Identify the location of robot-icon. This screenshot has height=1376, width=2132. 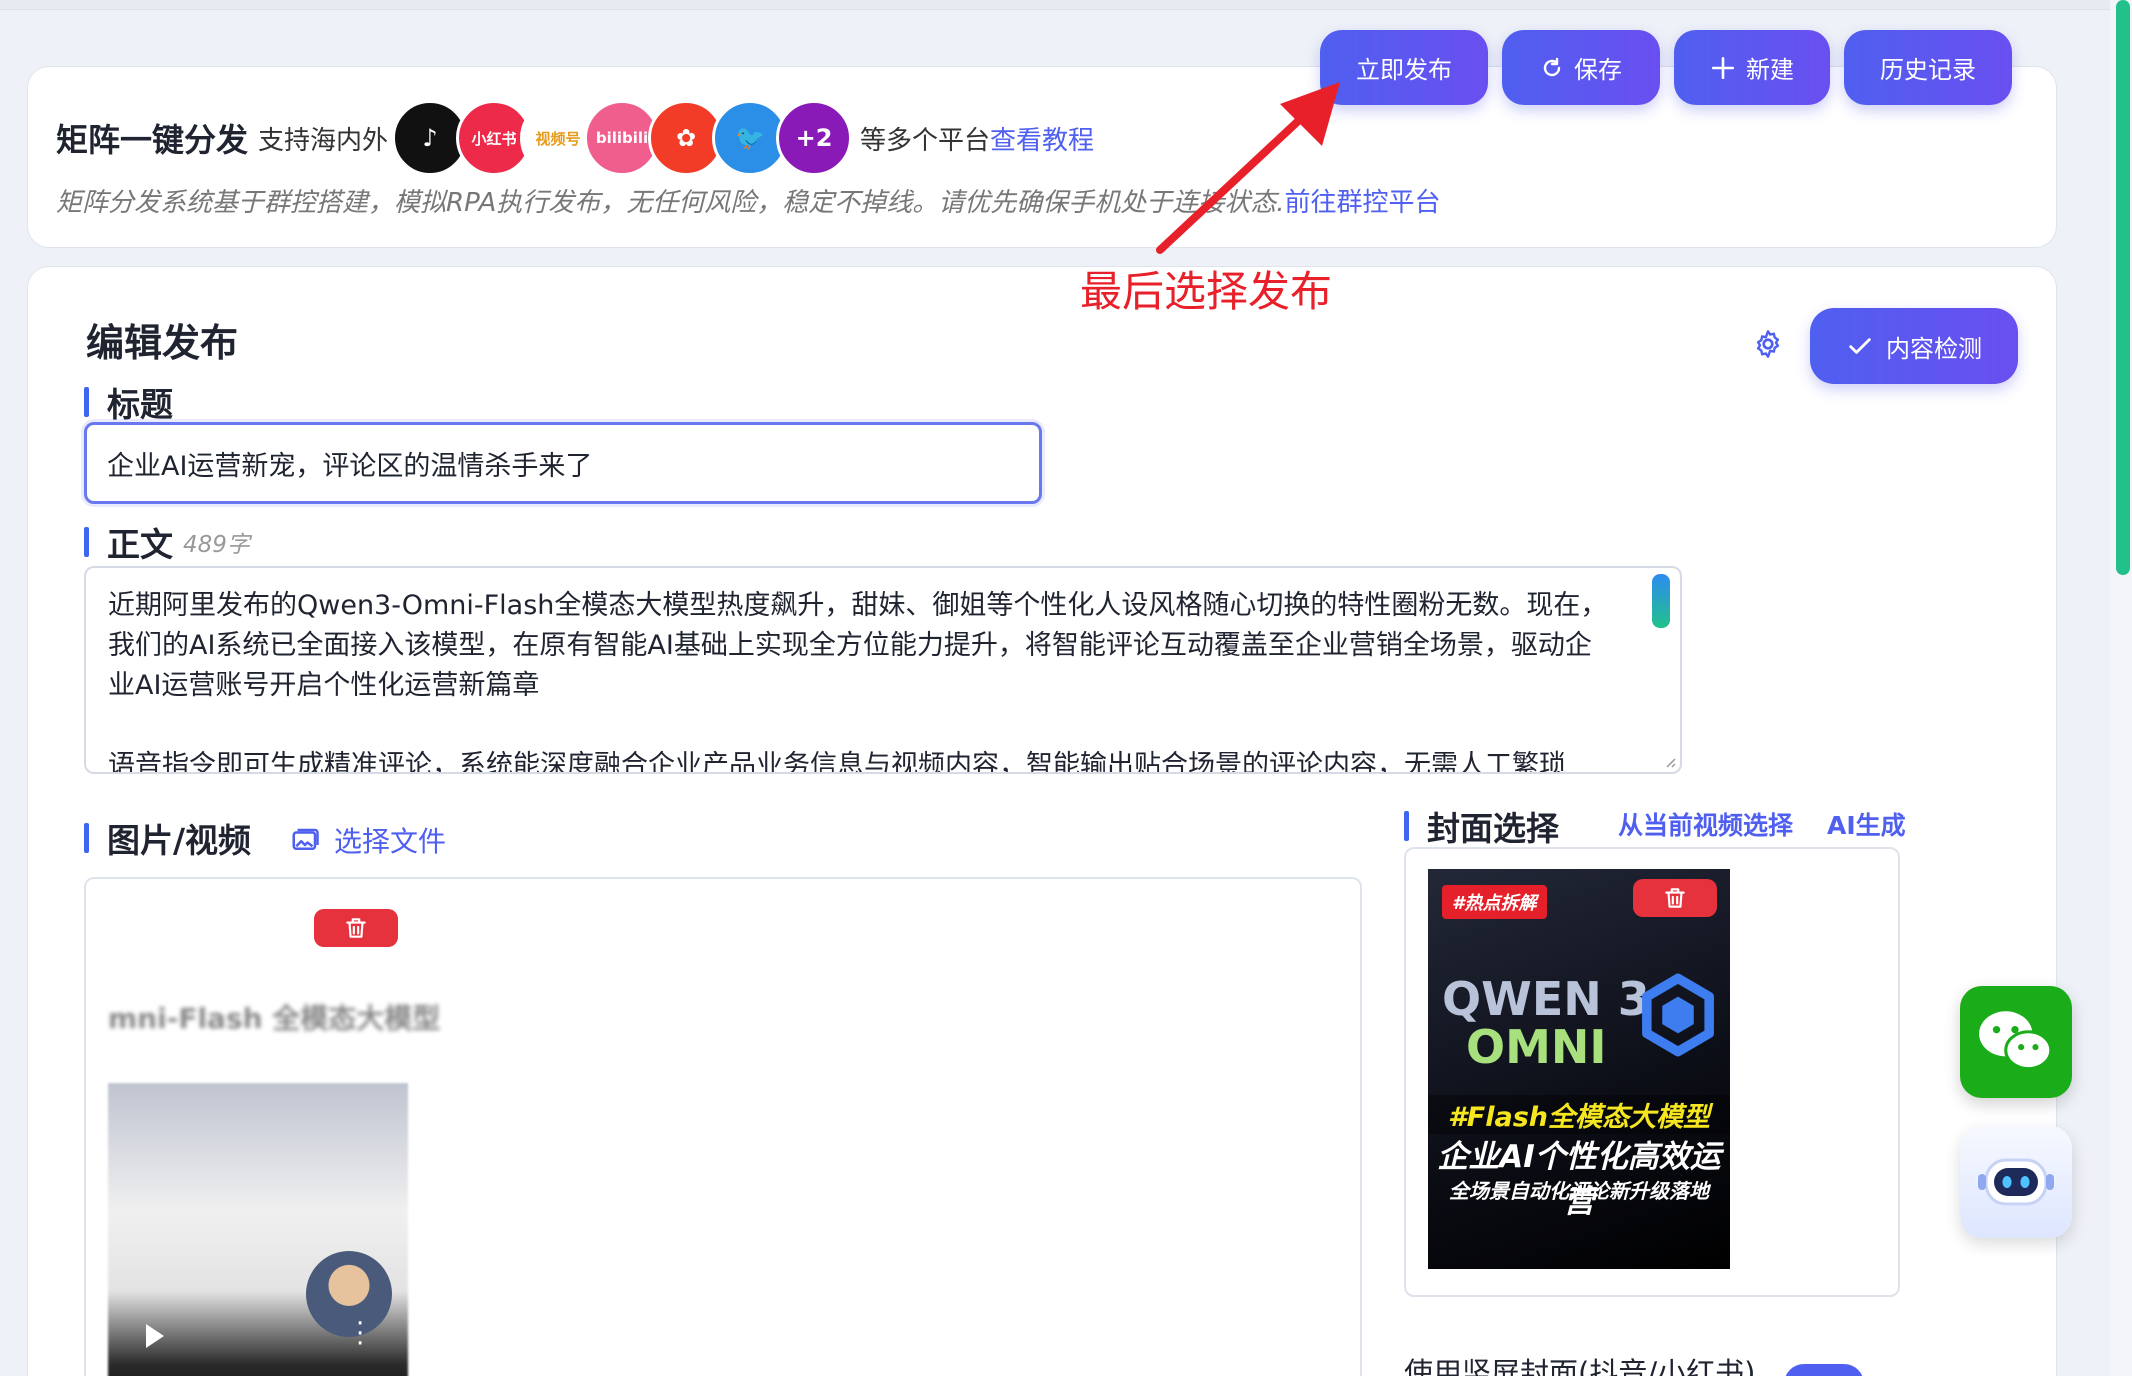
(2016, 1182).